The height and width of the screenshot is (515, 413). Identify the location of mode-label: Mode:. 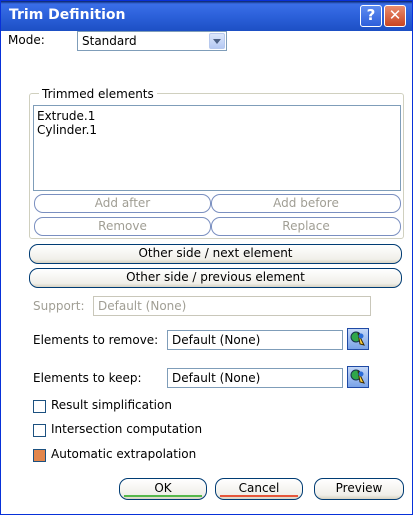
(26, 40).